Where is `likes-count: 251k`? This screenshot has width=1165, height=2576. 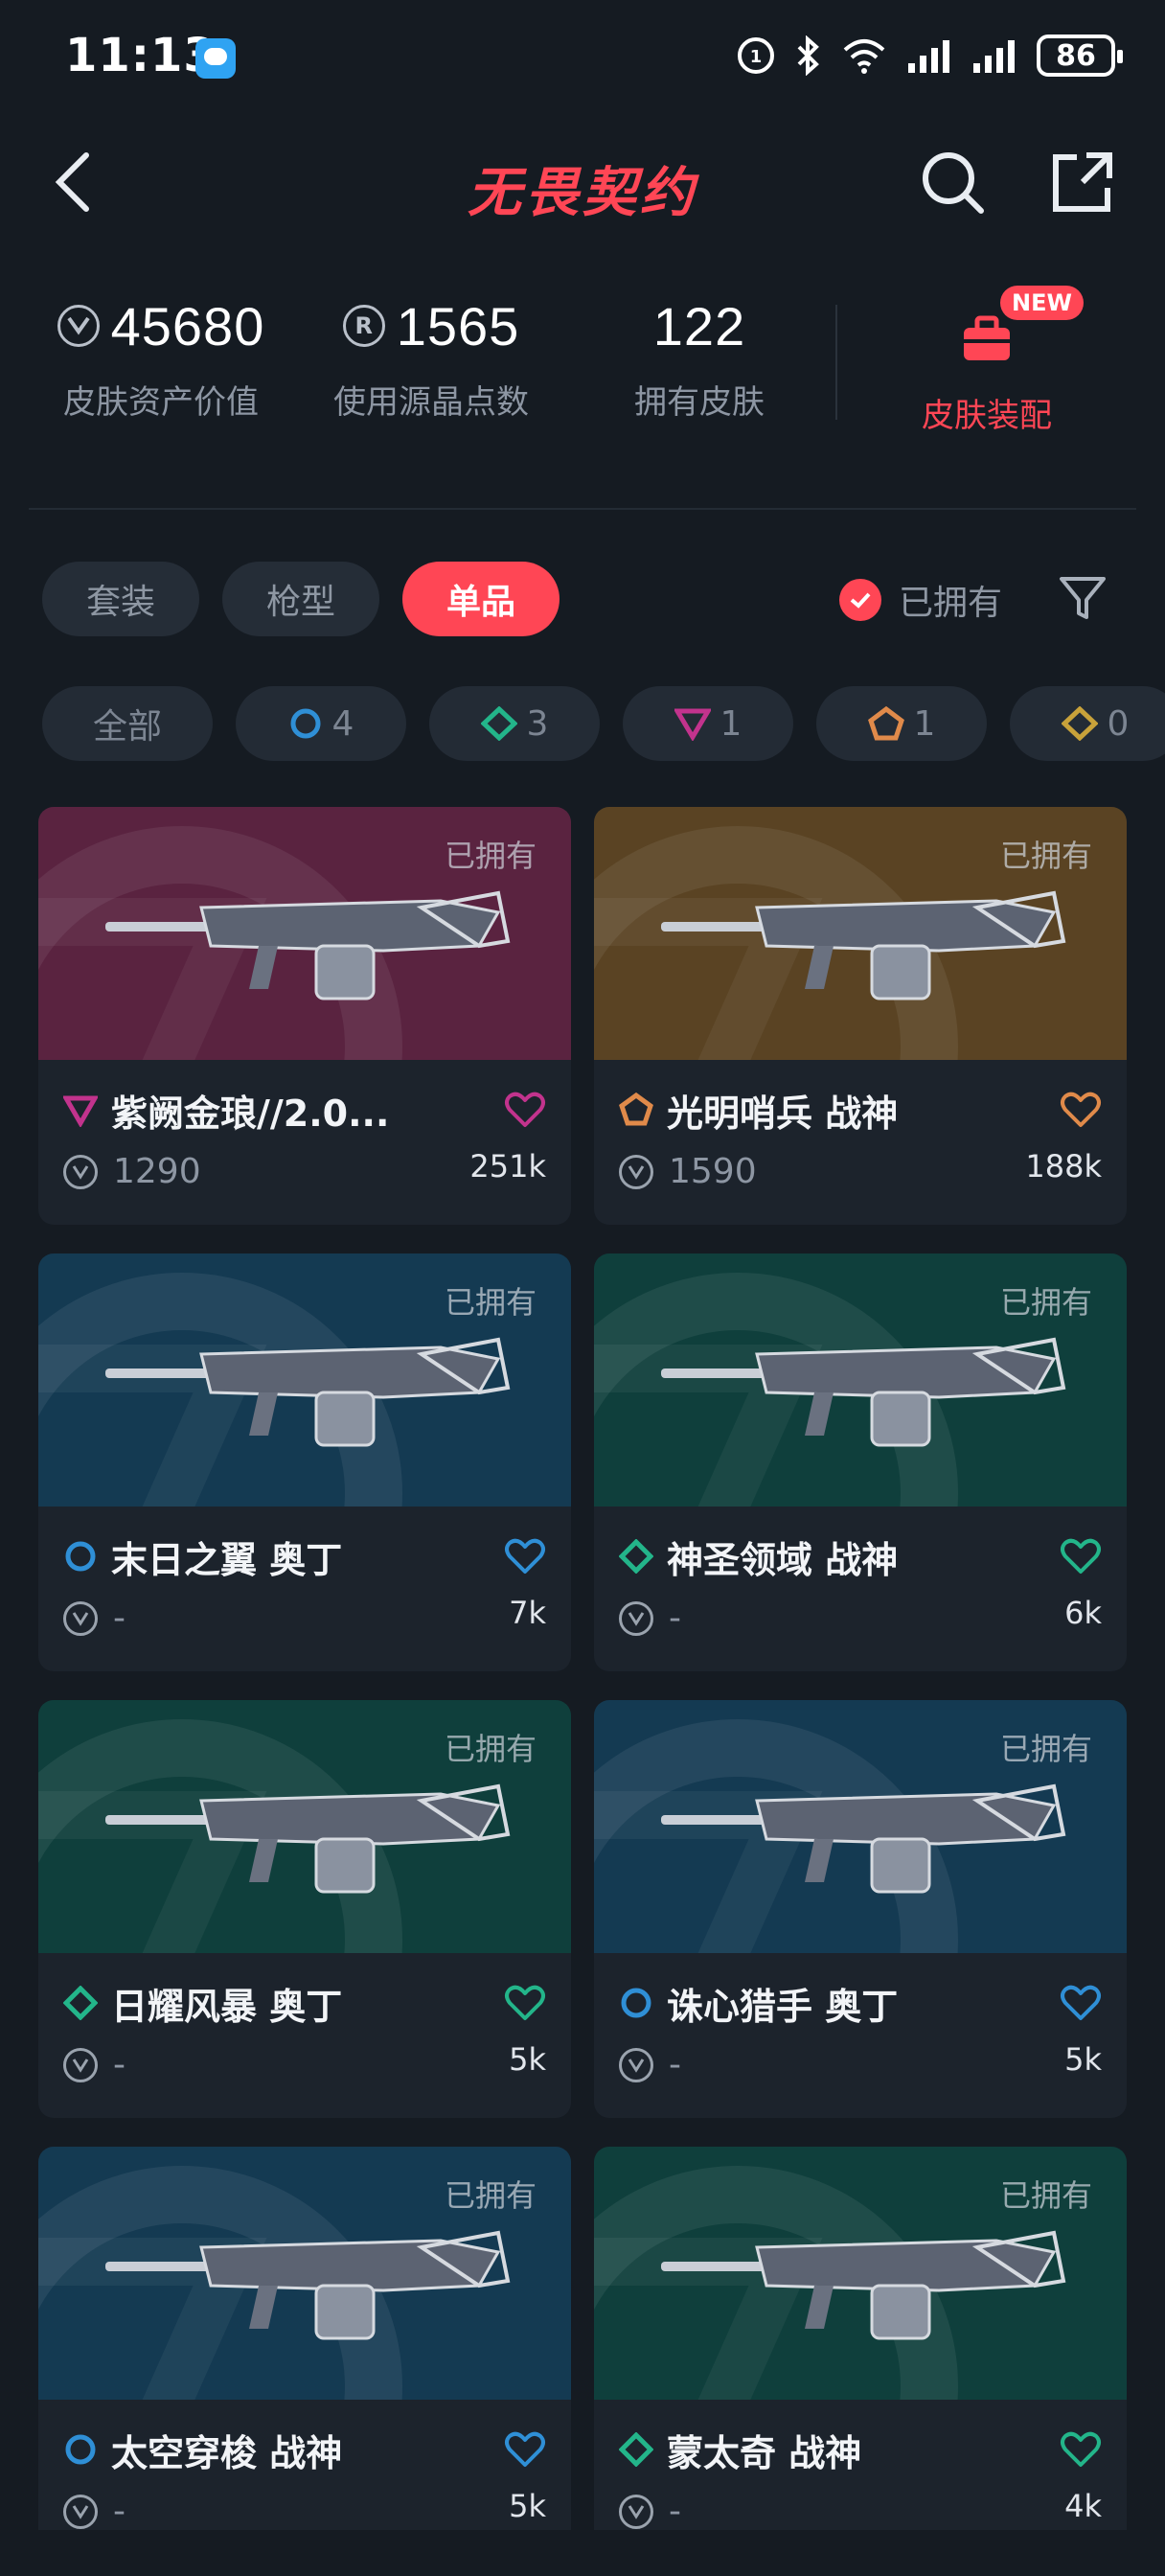
likes-count: 251k is located at coordinates (507, 1166).